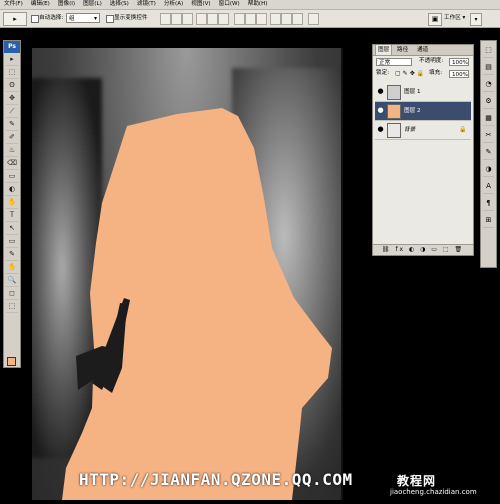 This screenshot has width=500, height=504. What do you see at coordinates (51, 18) in the screenshot?
I see `auto-select-label: 自动选择:` at bounding box center [51, 18].